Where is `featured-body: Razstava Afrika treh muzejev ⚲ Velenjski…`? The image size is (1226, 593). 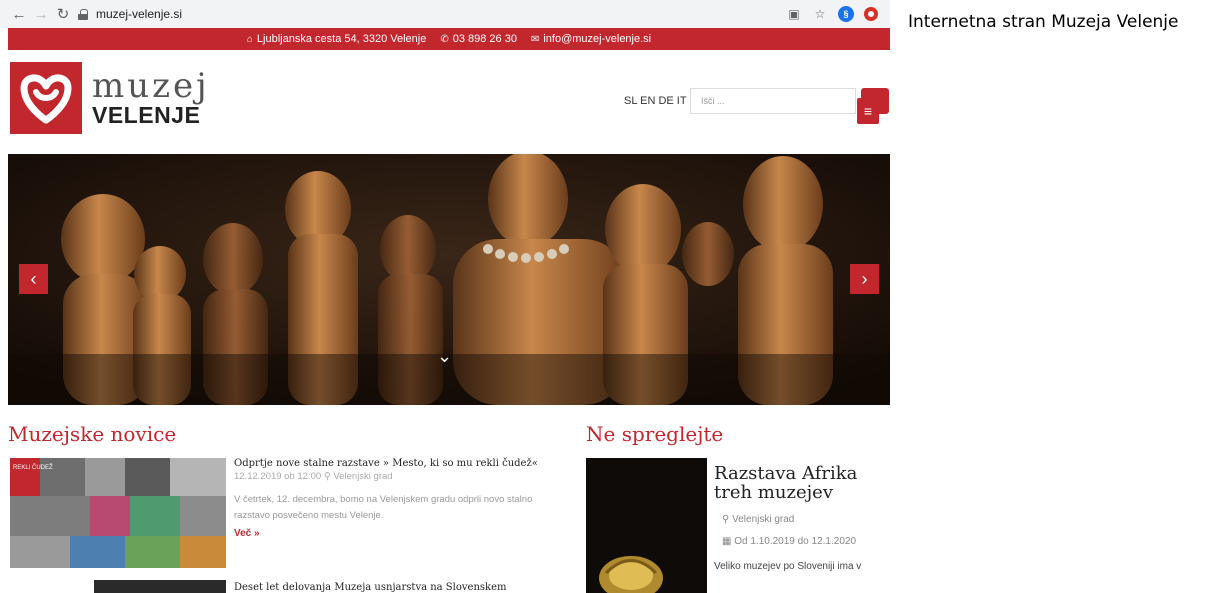 featured-body: Razstava Afrika treh muzejev ⚲ Velenjski… is located at coordinates (799, 520).